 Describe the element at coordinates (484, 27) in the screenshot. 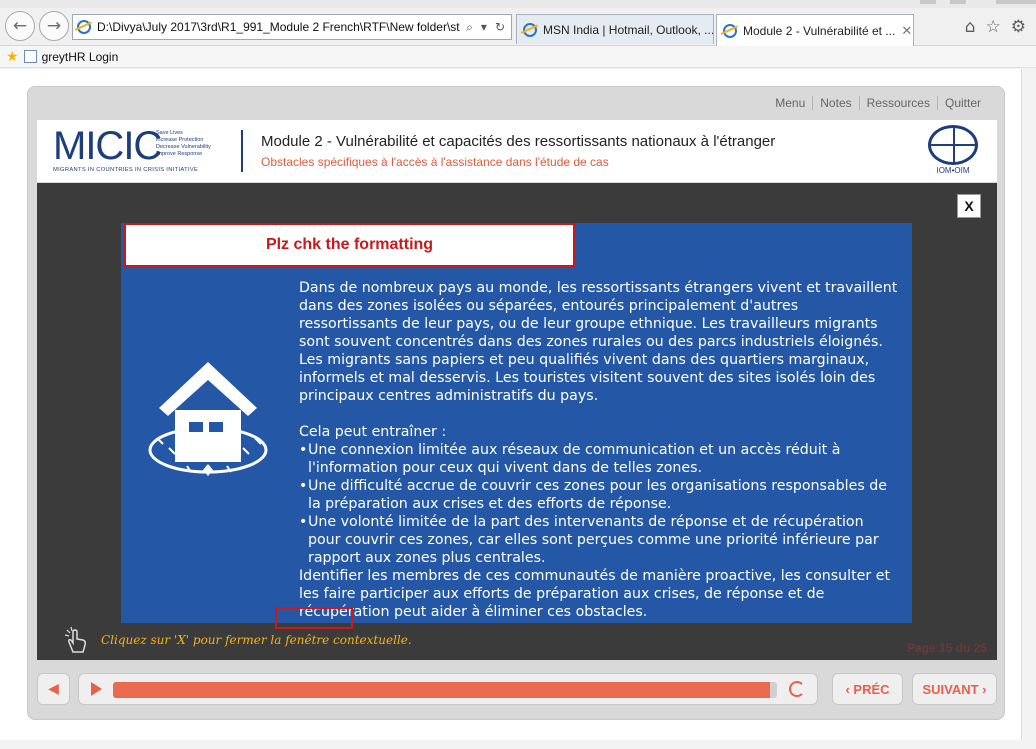

I see `dropdown-icon: ▾` at that location.